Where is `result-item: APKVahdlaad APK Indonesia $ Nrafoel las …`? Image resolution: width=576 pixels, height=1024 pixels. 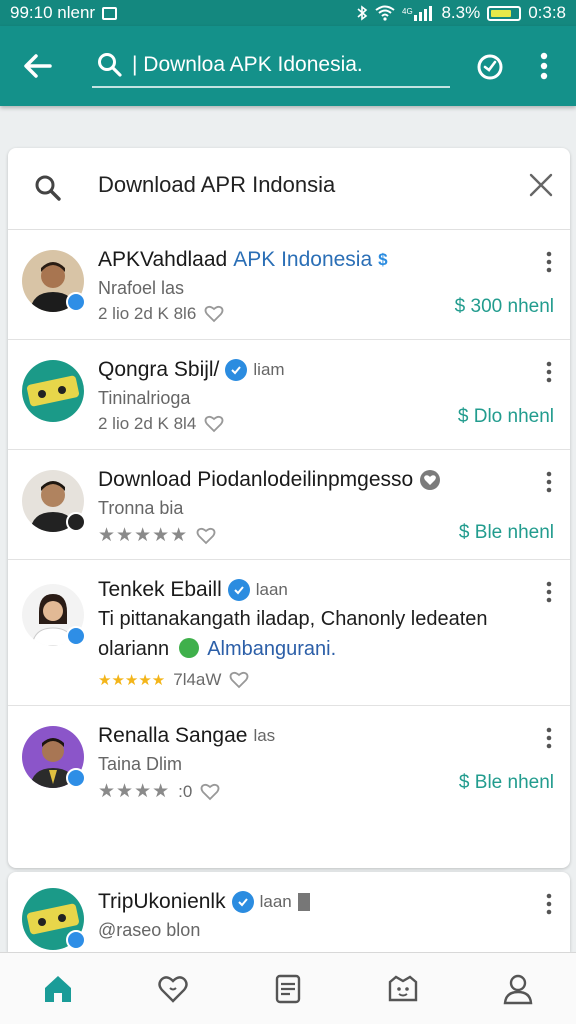
result-item: APKVahdlaad APK Indonesia $ Nrafoel las … is located at coordinates (289, 285).